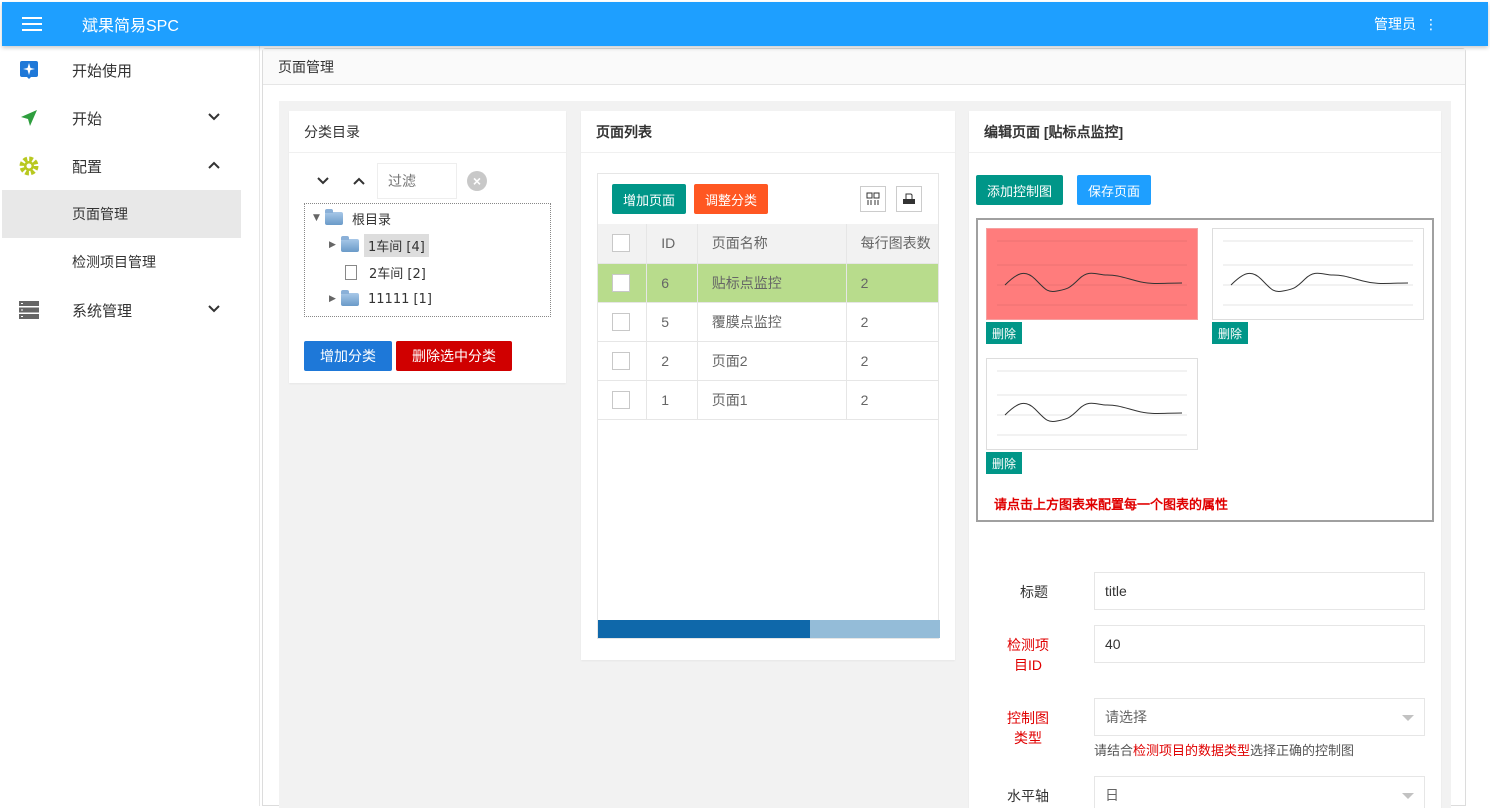  What do you see at coordinates (745, 24) in the screenshot?
I see `top-bar: 斌果简易SPC 管理员 ⋮` at bounding box center [745, 24].